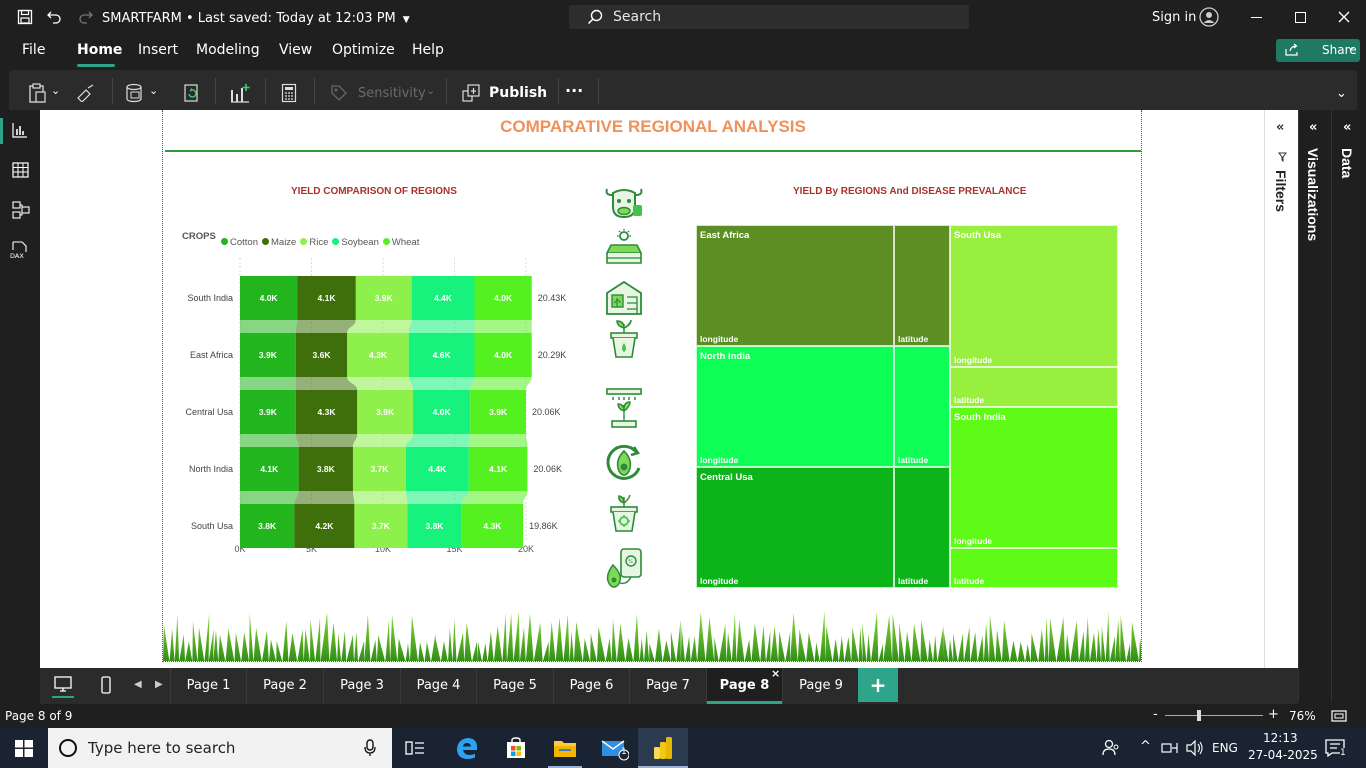  Describe the element at coordinates (1300, 17) in the screenshot. I see `maximize-button` at that location.